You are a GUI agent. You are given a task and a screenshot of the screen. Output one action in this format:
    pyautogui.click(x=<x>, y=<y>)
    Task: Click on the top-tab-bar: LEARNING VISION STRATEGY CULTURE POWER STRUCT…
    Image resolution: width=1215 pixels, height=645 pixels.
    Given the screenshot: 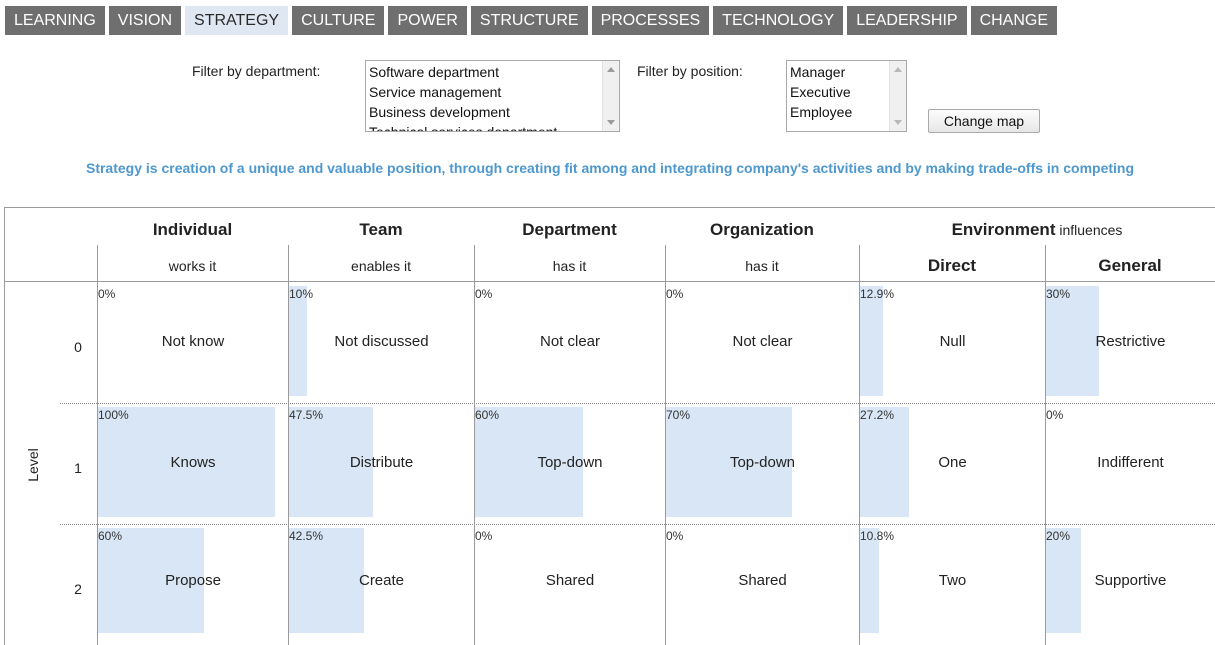 What is the action you would take?
    pyautogui.click(x=531, y=20)
    